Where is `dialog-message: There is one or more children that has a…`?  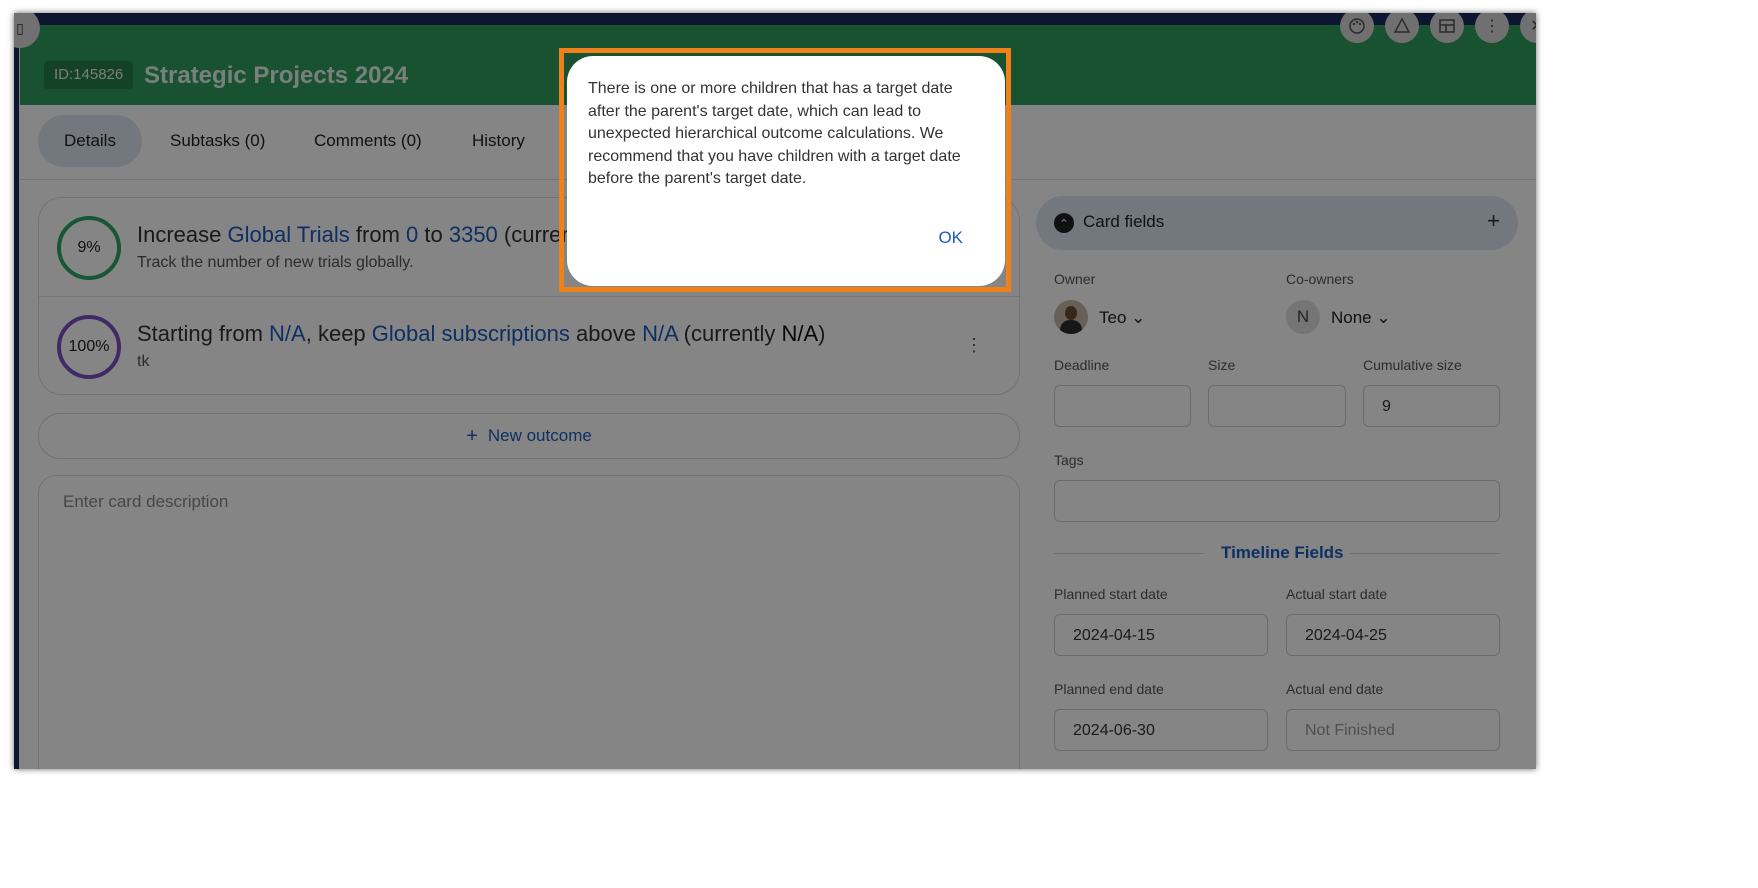
dialog-message: There is one or more children that has a… is located at coordinates (774, 133).